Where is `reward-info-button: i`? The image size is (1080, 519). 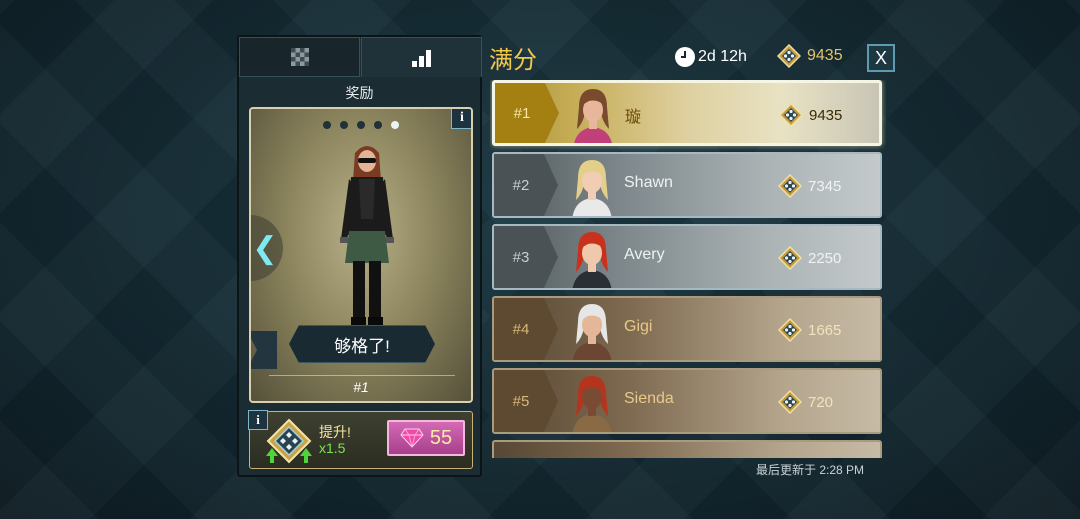 reward-info-button: i is located at coordinates (461, 119).